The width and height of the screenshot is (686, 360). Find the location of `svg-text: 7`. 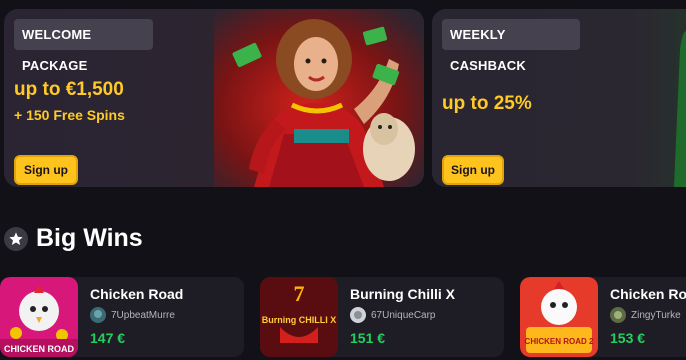

svg-text: 7 is located at coordinates (299, 293).